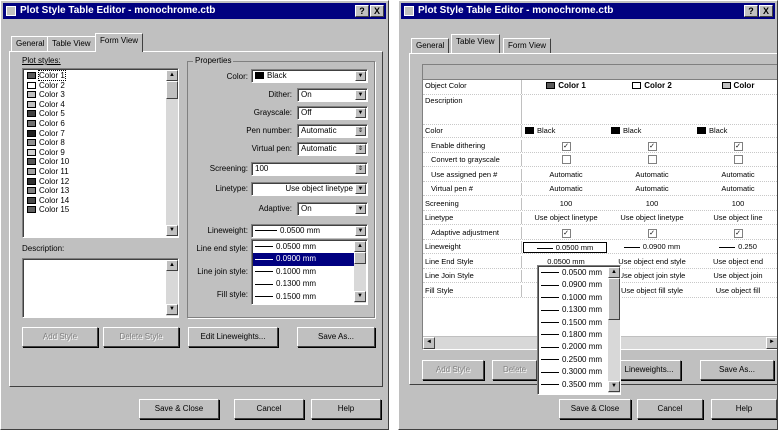 The height and width of the screenshot is (430, 778). I want to click on tab-table-view: Table View, so click(475, 43).